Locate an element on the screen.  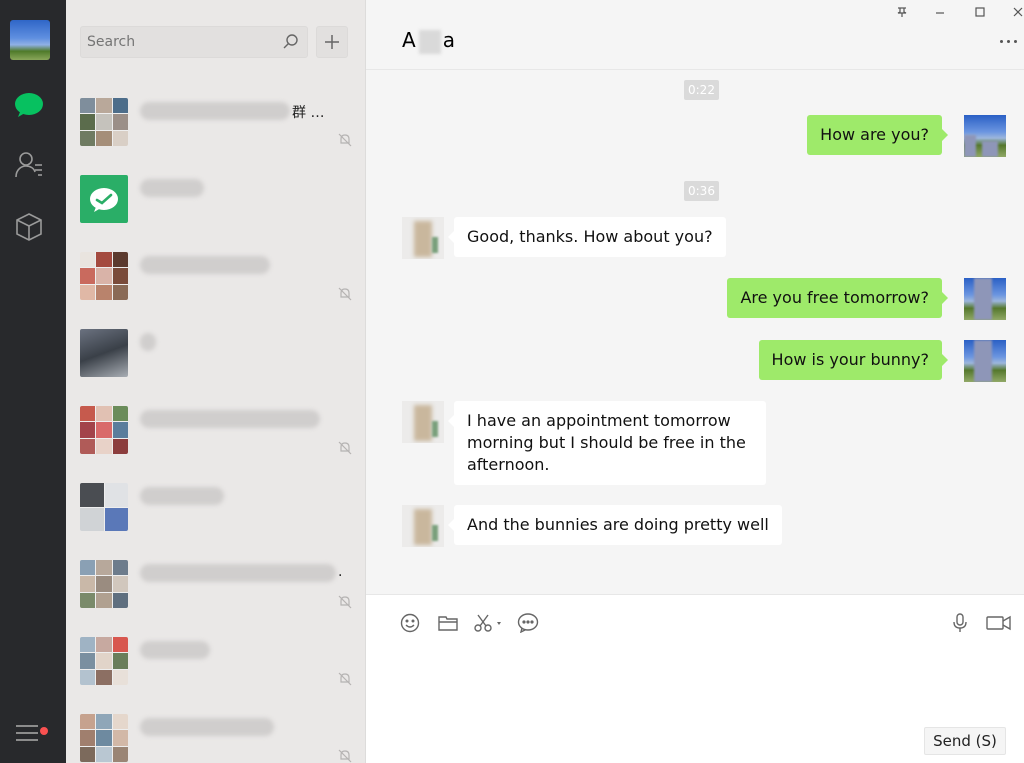
message-bubble-sent: How are you? is located at coordinates (877, 135).